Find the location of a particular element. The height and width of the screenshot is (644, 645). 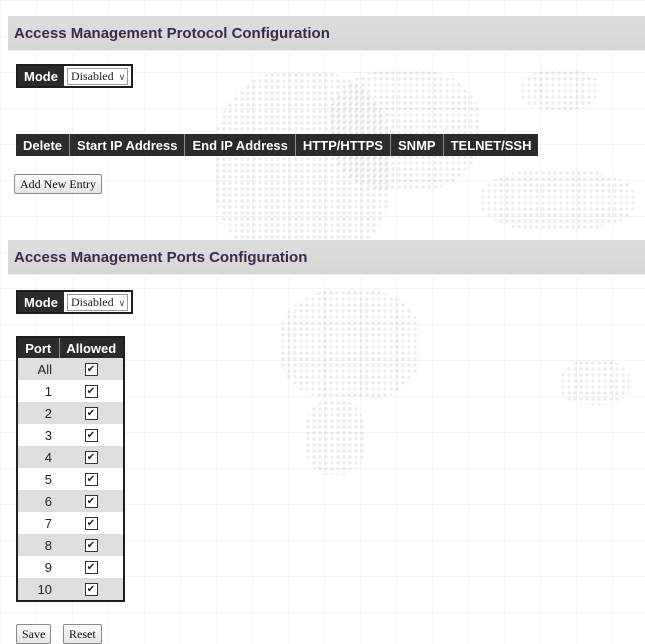

table-row: 6 ✔ is located at coordinates (70, 501).